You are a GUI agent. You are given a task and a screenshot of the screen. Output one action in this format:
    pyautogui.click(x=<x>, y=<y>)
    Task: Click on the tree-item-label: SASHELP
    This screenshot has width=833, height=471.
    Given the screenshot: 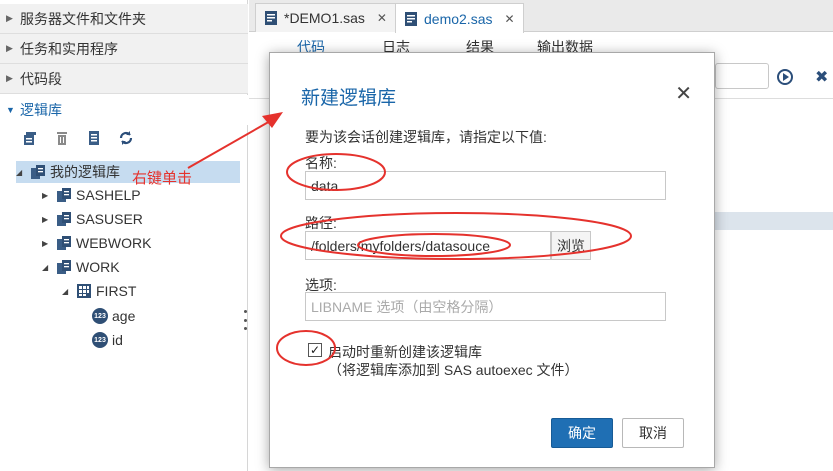 What is the action you would take?
    pyautogui.click(x=108, y=195)
    